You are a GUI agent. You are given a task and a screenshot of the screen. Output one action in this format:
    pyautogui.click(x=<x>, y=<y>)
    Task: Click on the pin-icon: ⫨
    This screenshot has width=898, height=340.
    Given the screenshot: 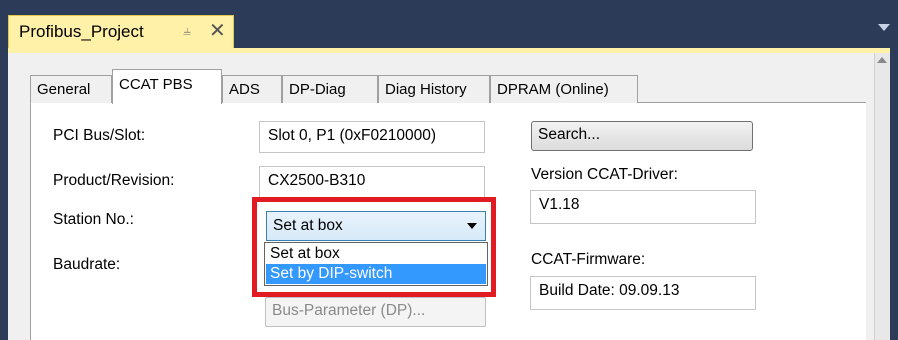 What is the action you would take?
    pyautogui.click(x=187, y=30)
    